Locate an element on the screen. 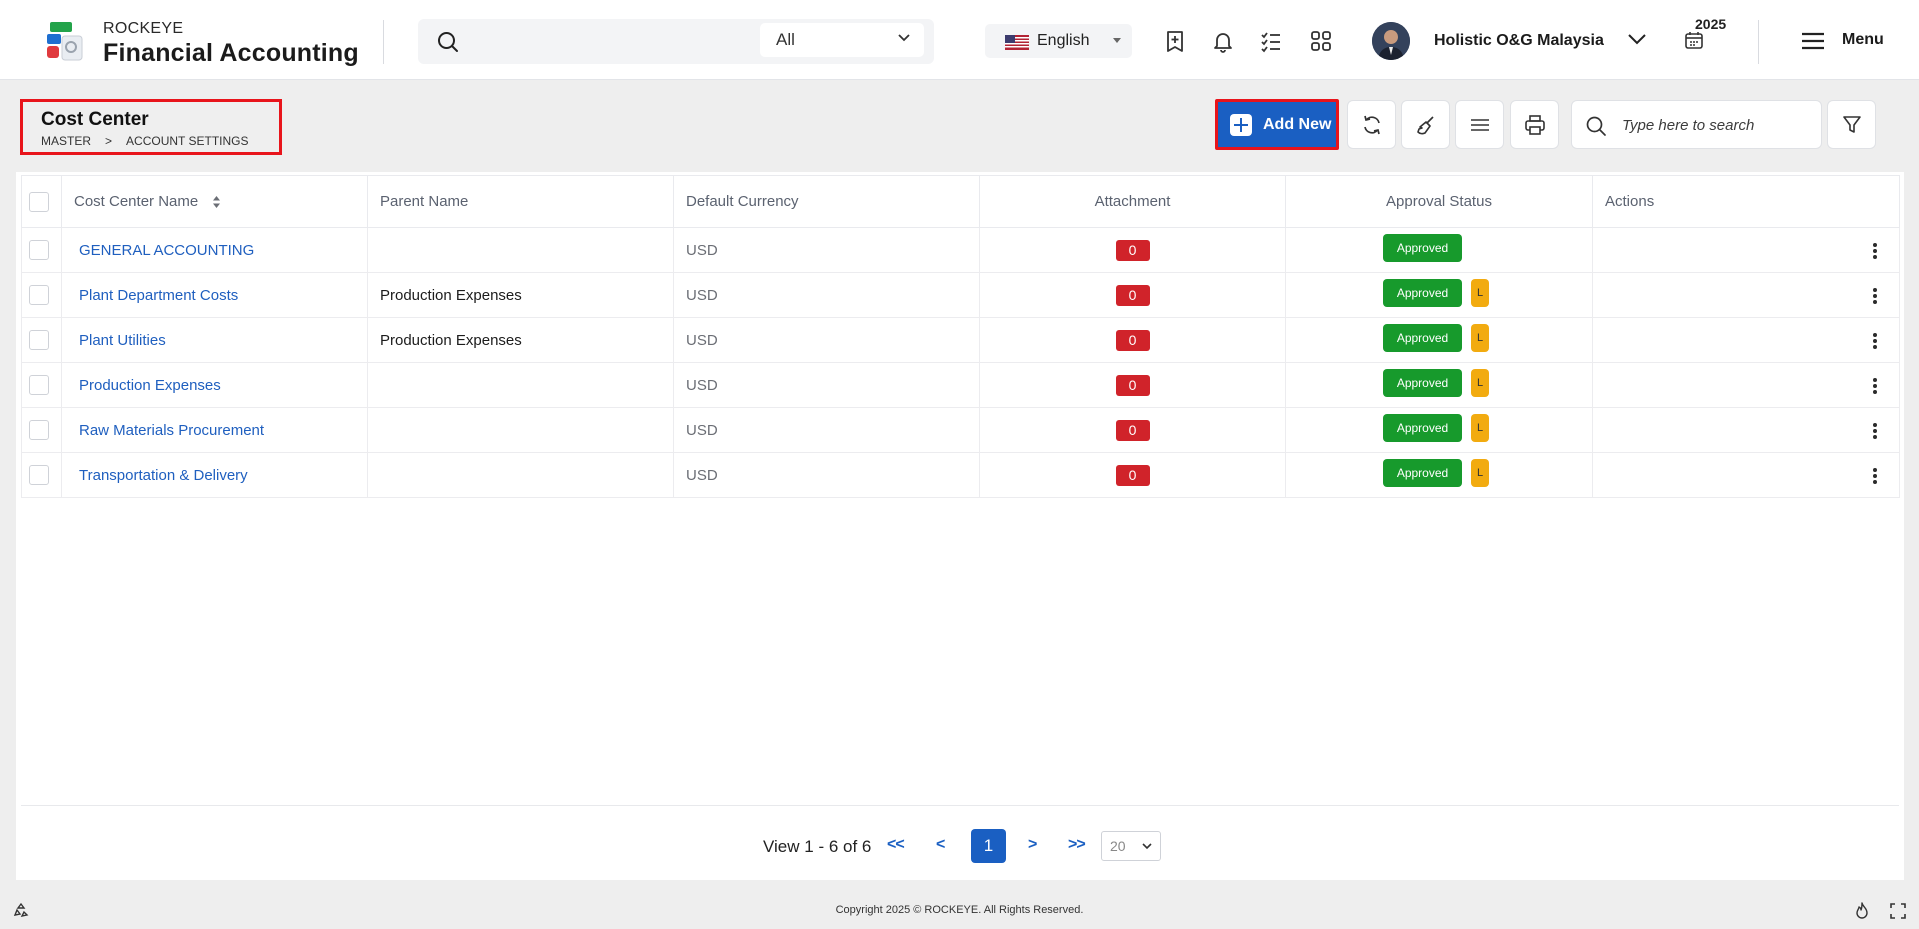  sort-icon is located at coordinates (216, 202).